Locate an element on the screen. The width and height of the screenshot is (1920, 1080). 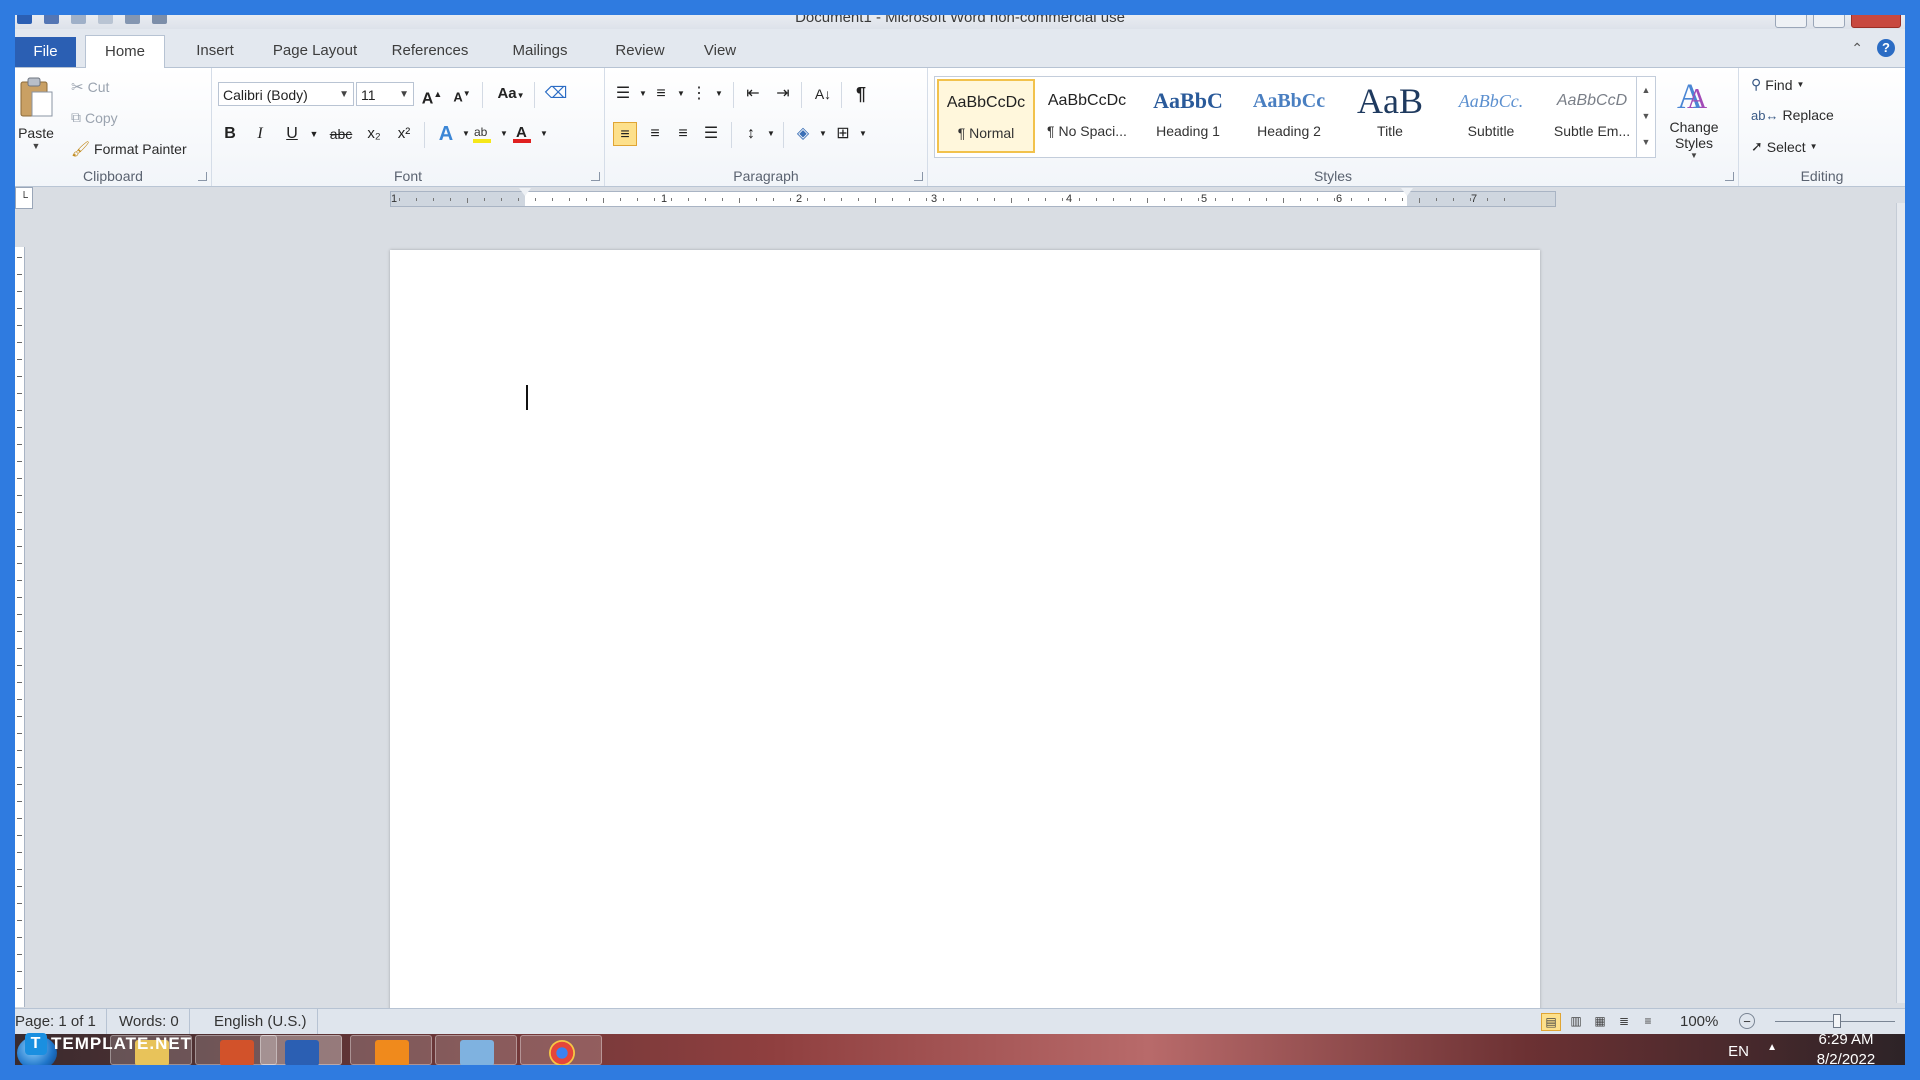
tab-selector: └ is located at coordinates (24, 198).